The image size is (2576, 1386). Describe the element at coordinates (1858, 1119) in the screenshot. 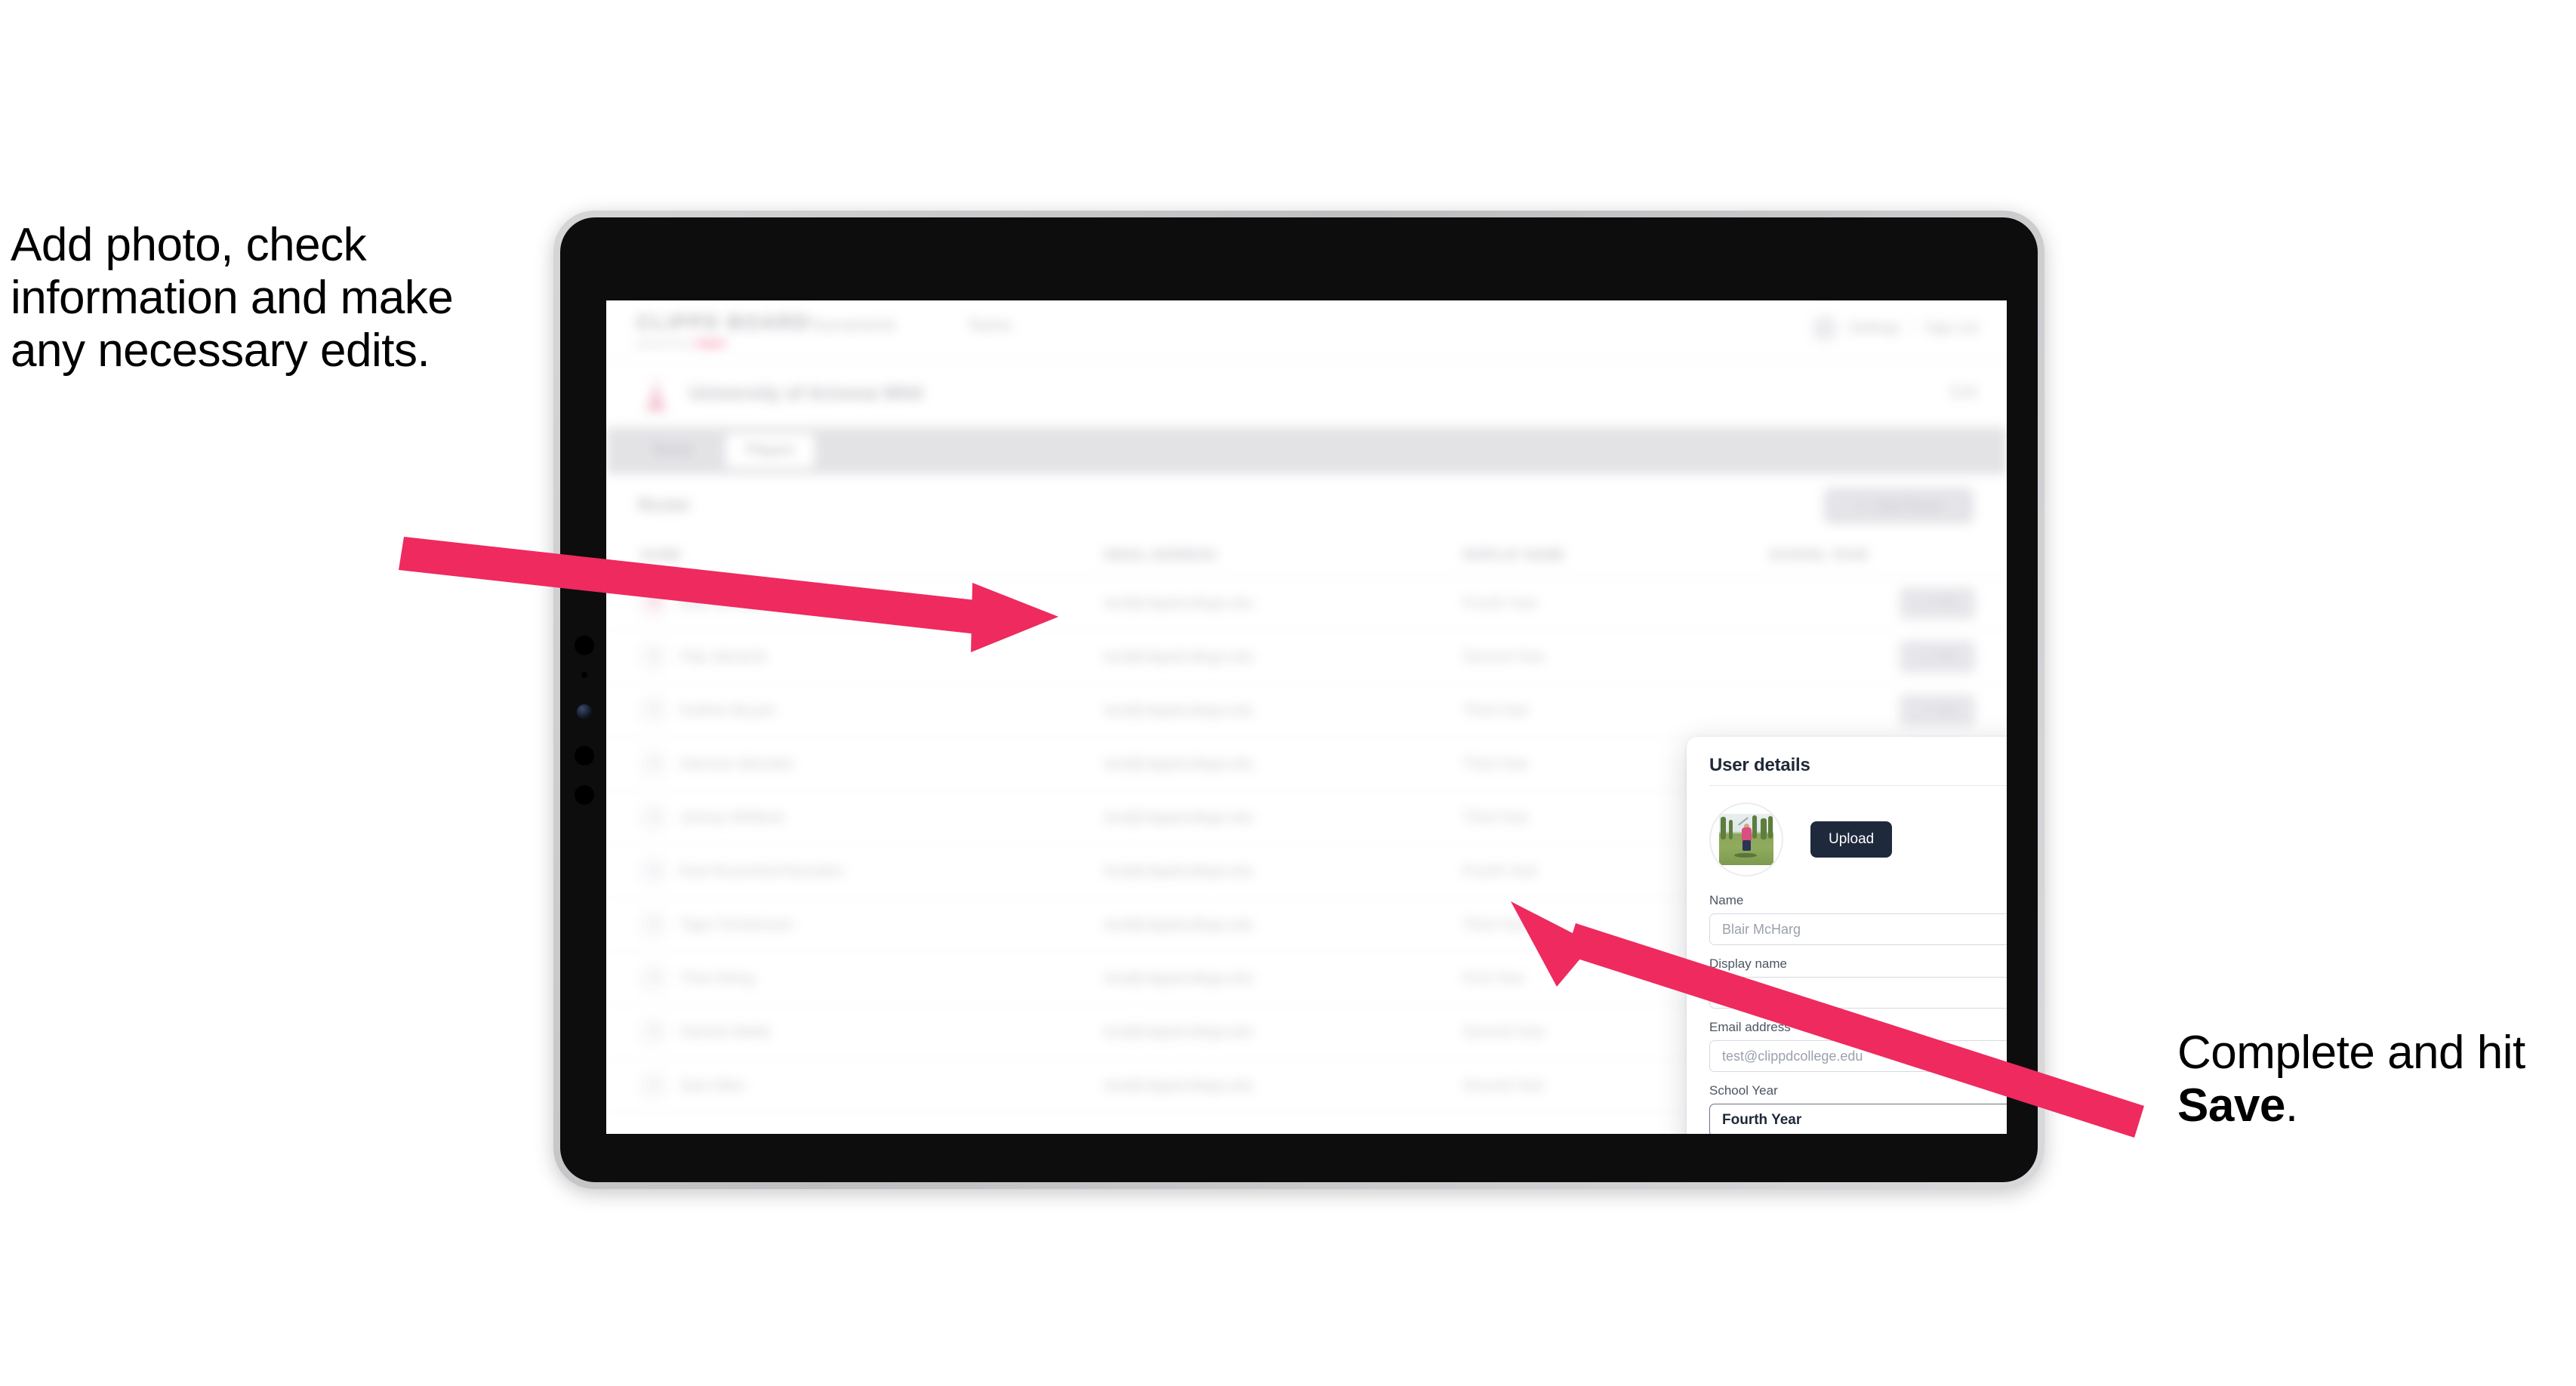

I see `school-year-select: Fourth Year ✕` at that location.